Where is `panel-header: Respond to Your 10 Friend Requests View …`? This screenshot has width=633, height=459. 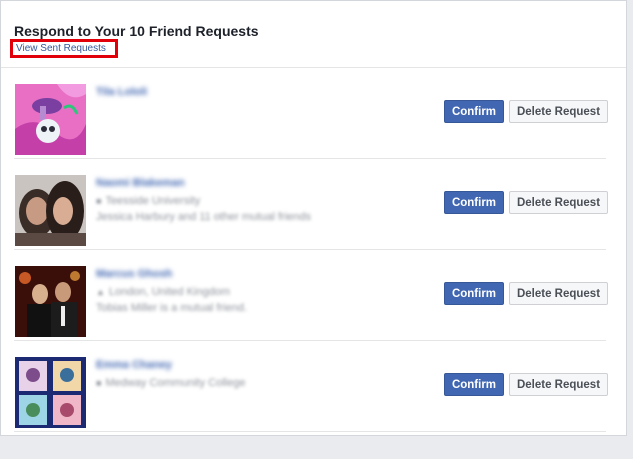 panel-header: Respond to Your 10 Friend Requests View … is located at coordinates (313, 34).